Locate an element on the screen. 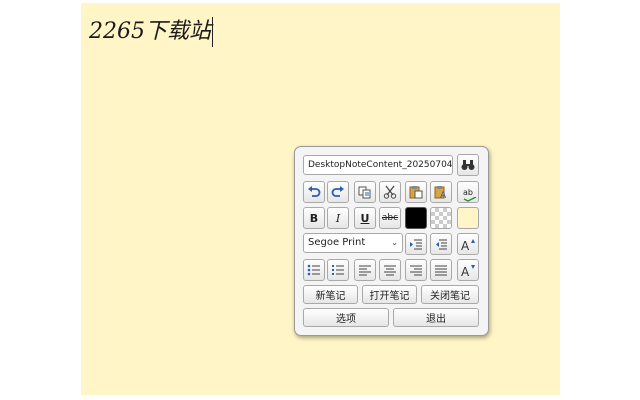  copy-icon is located at coordinates (365, 192).